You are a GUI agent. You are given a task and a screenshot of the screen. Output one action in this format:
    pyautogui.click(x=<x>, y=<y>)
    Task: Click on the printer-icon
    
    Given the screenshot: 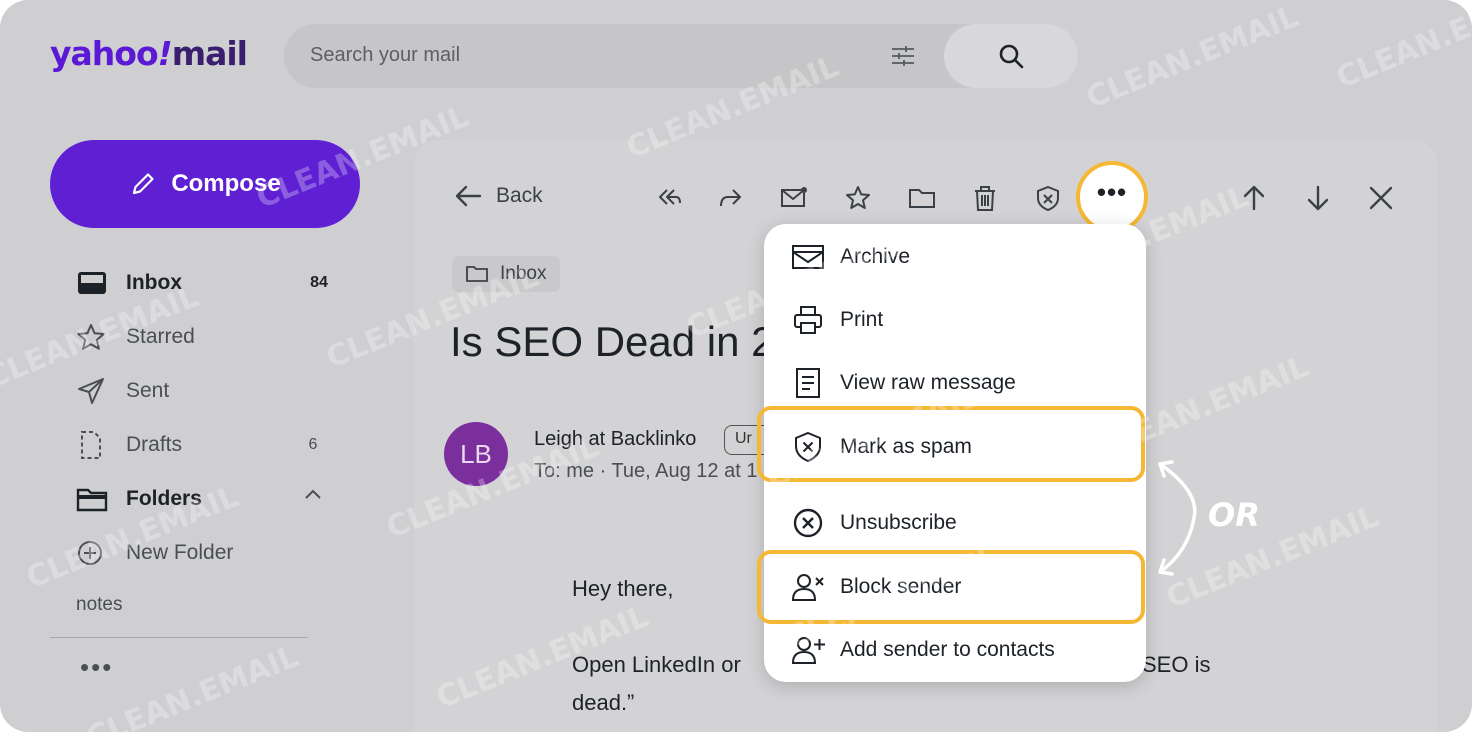 What is the action you would take?
    pyautogui.click(x=808, y=320)
    